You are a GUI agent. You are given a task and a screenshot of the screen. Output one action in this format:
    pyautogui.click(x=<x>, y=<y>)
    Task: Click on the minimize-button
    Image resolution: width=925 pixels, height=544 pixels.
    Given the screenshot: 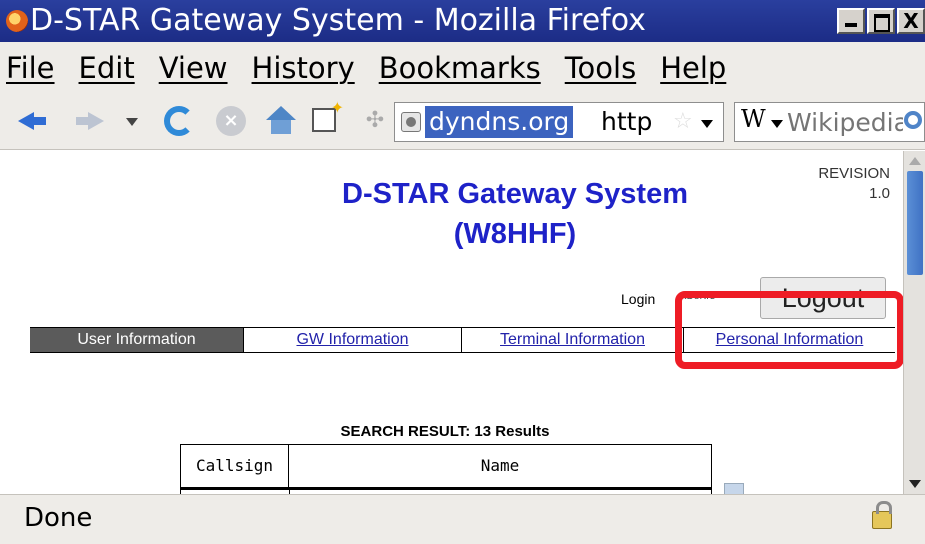 What is the action you would take?
    pyautogui.click(x=851, y=21)
    